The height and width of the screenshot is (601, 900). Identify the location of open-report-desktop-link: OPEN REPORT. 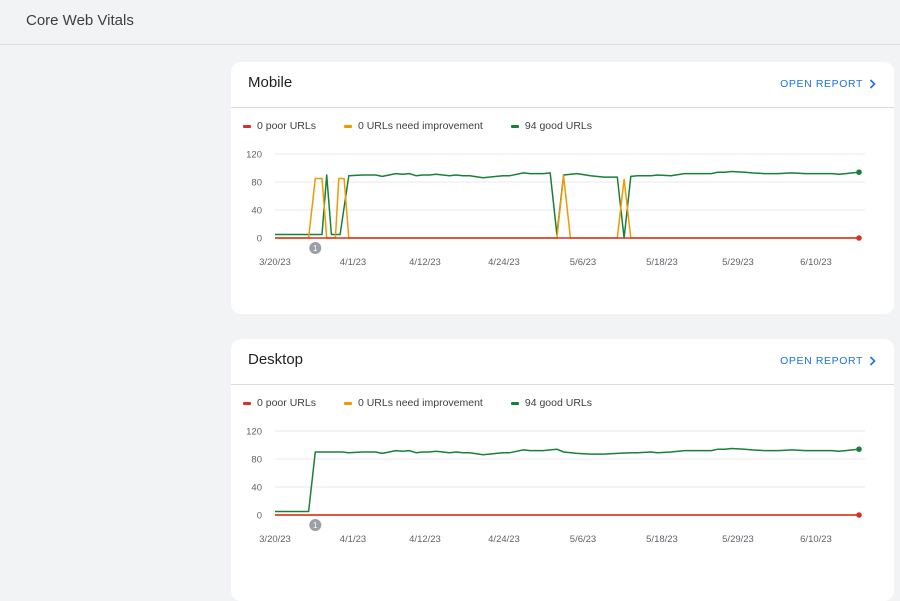
(828, 361).